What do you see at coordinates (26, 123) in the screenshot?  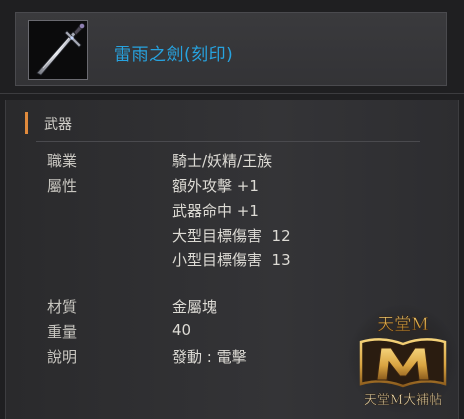 I see `category-accent-bar` at bounding box center [26, 123].